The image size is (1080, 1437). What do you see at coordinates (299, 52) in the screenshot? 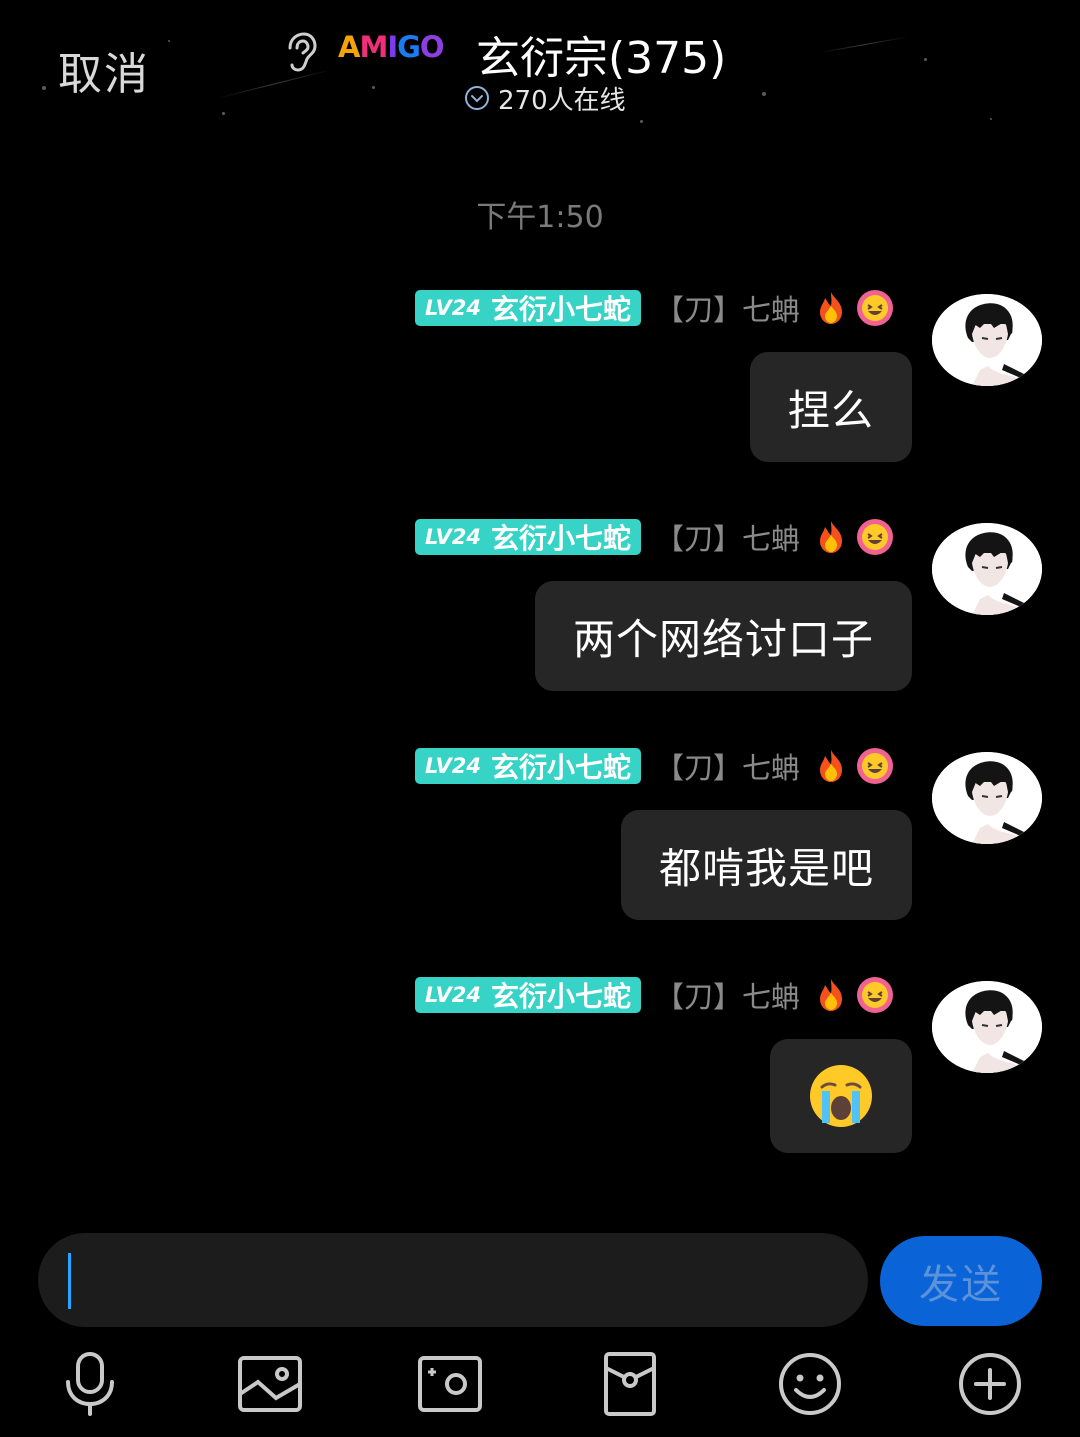
I see `ear-icon` at bounding box center [299, 52].